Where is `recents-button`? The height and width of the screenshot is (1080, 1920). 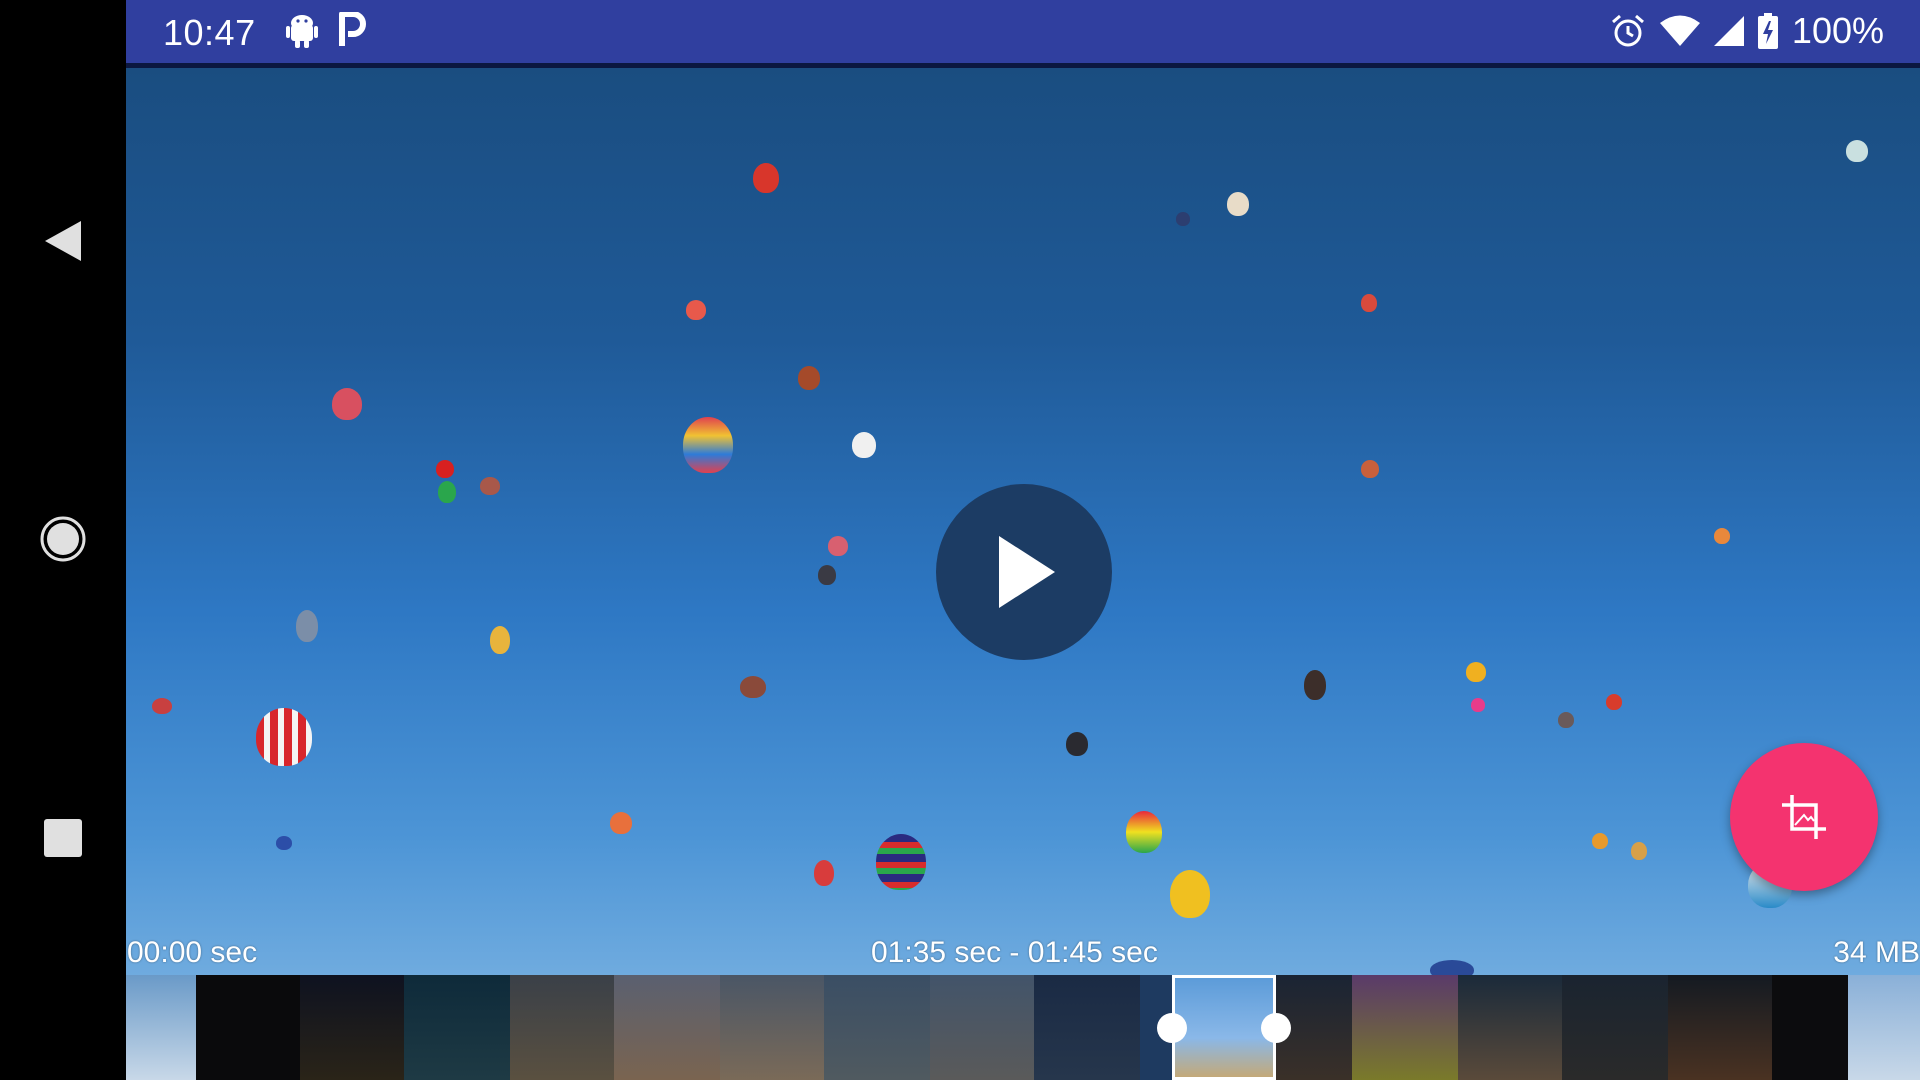
recents-button is located at coordinates (63, 838).